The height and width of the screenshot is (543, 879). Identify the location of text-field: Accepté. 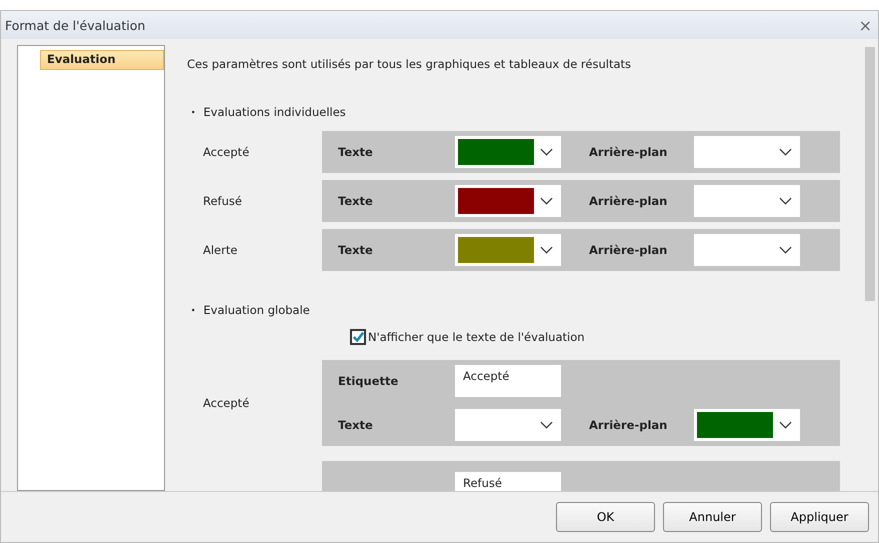
(508, 381).